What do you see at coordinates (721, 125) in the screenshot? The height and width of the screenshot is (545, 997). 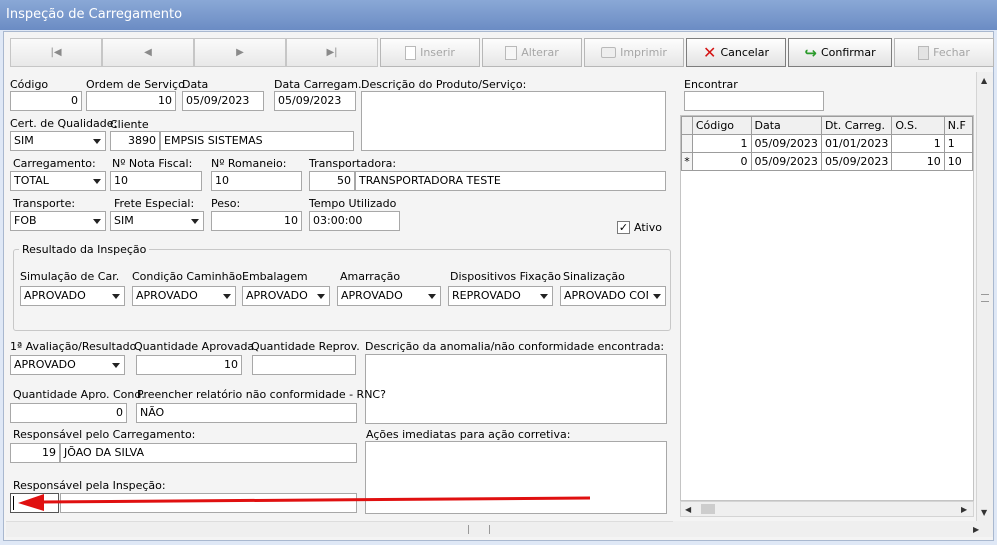 I see `grid-header-codigo: Código` at bounding box center [721, 125].